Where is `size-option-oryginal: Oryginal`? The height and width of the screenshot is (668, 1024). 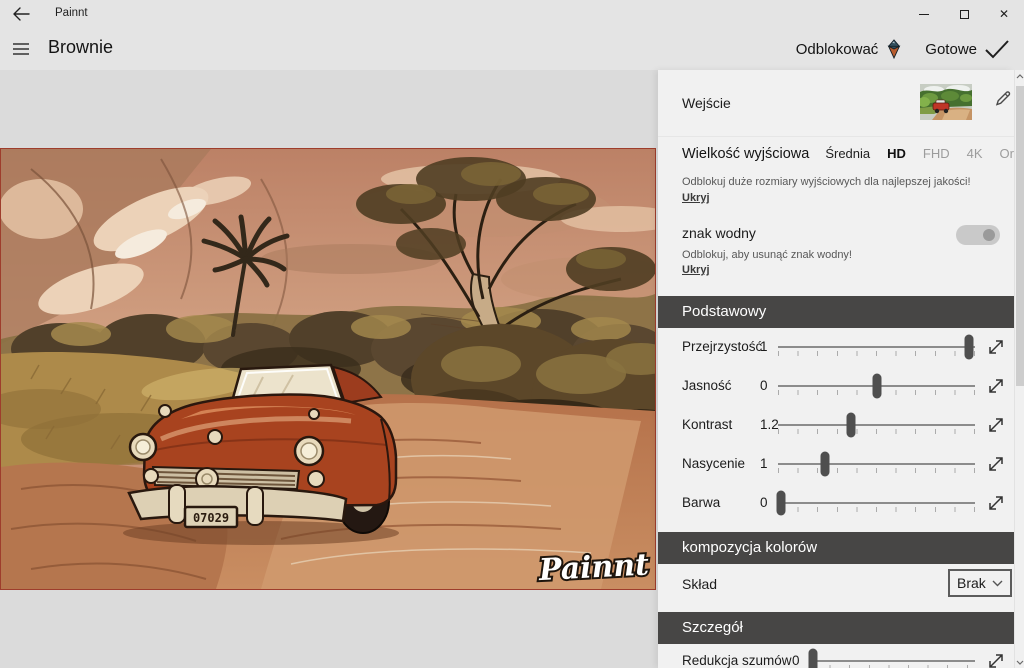 size-option-oryginal: Oryginal is located at coordinates (1007, 153).